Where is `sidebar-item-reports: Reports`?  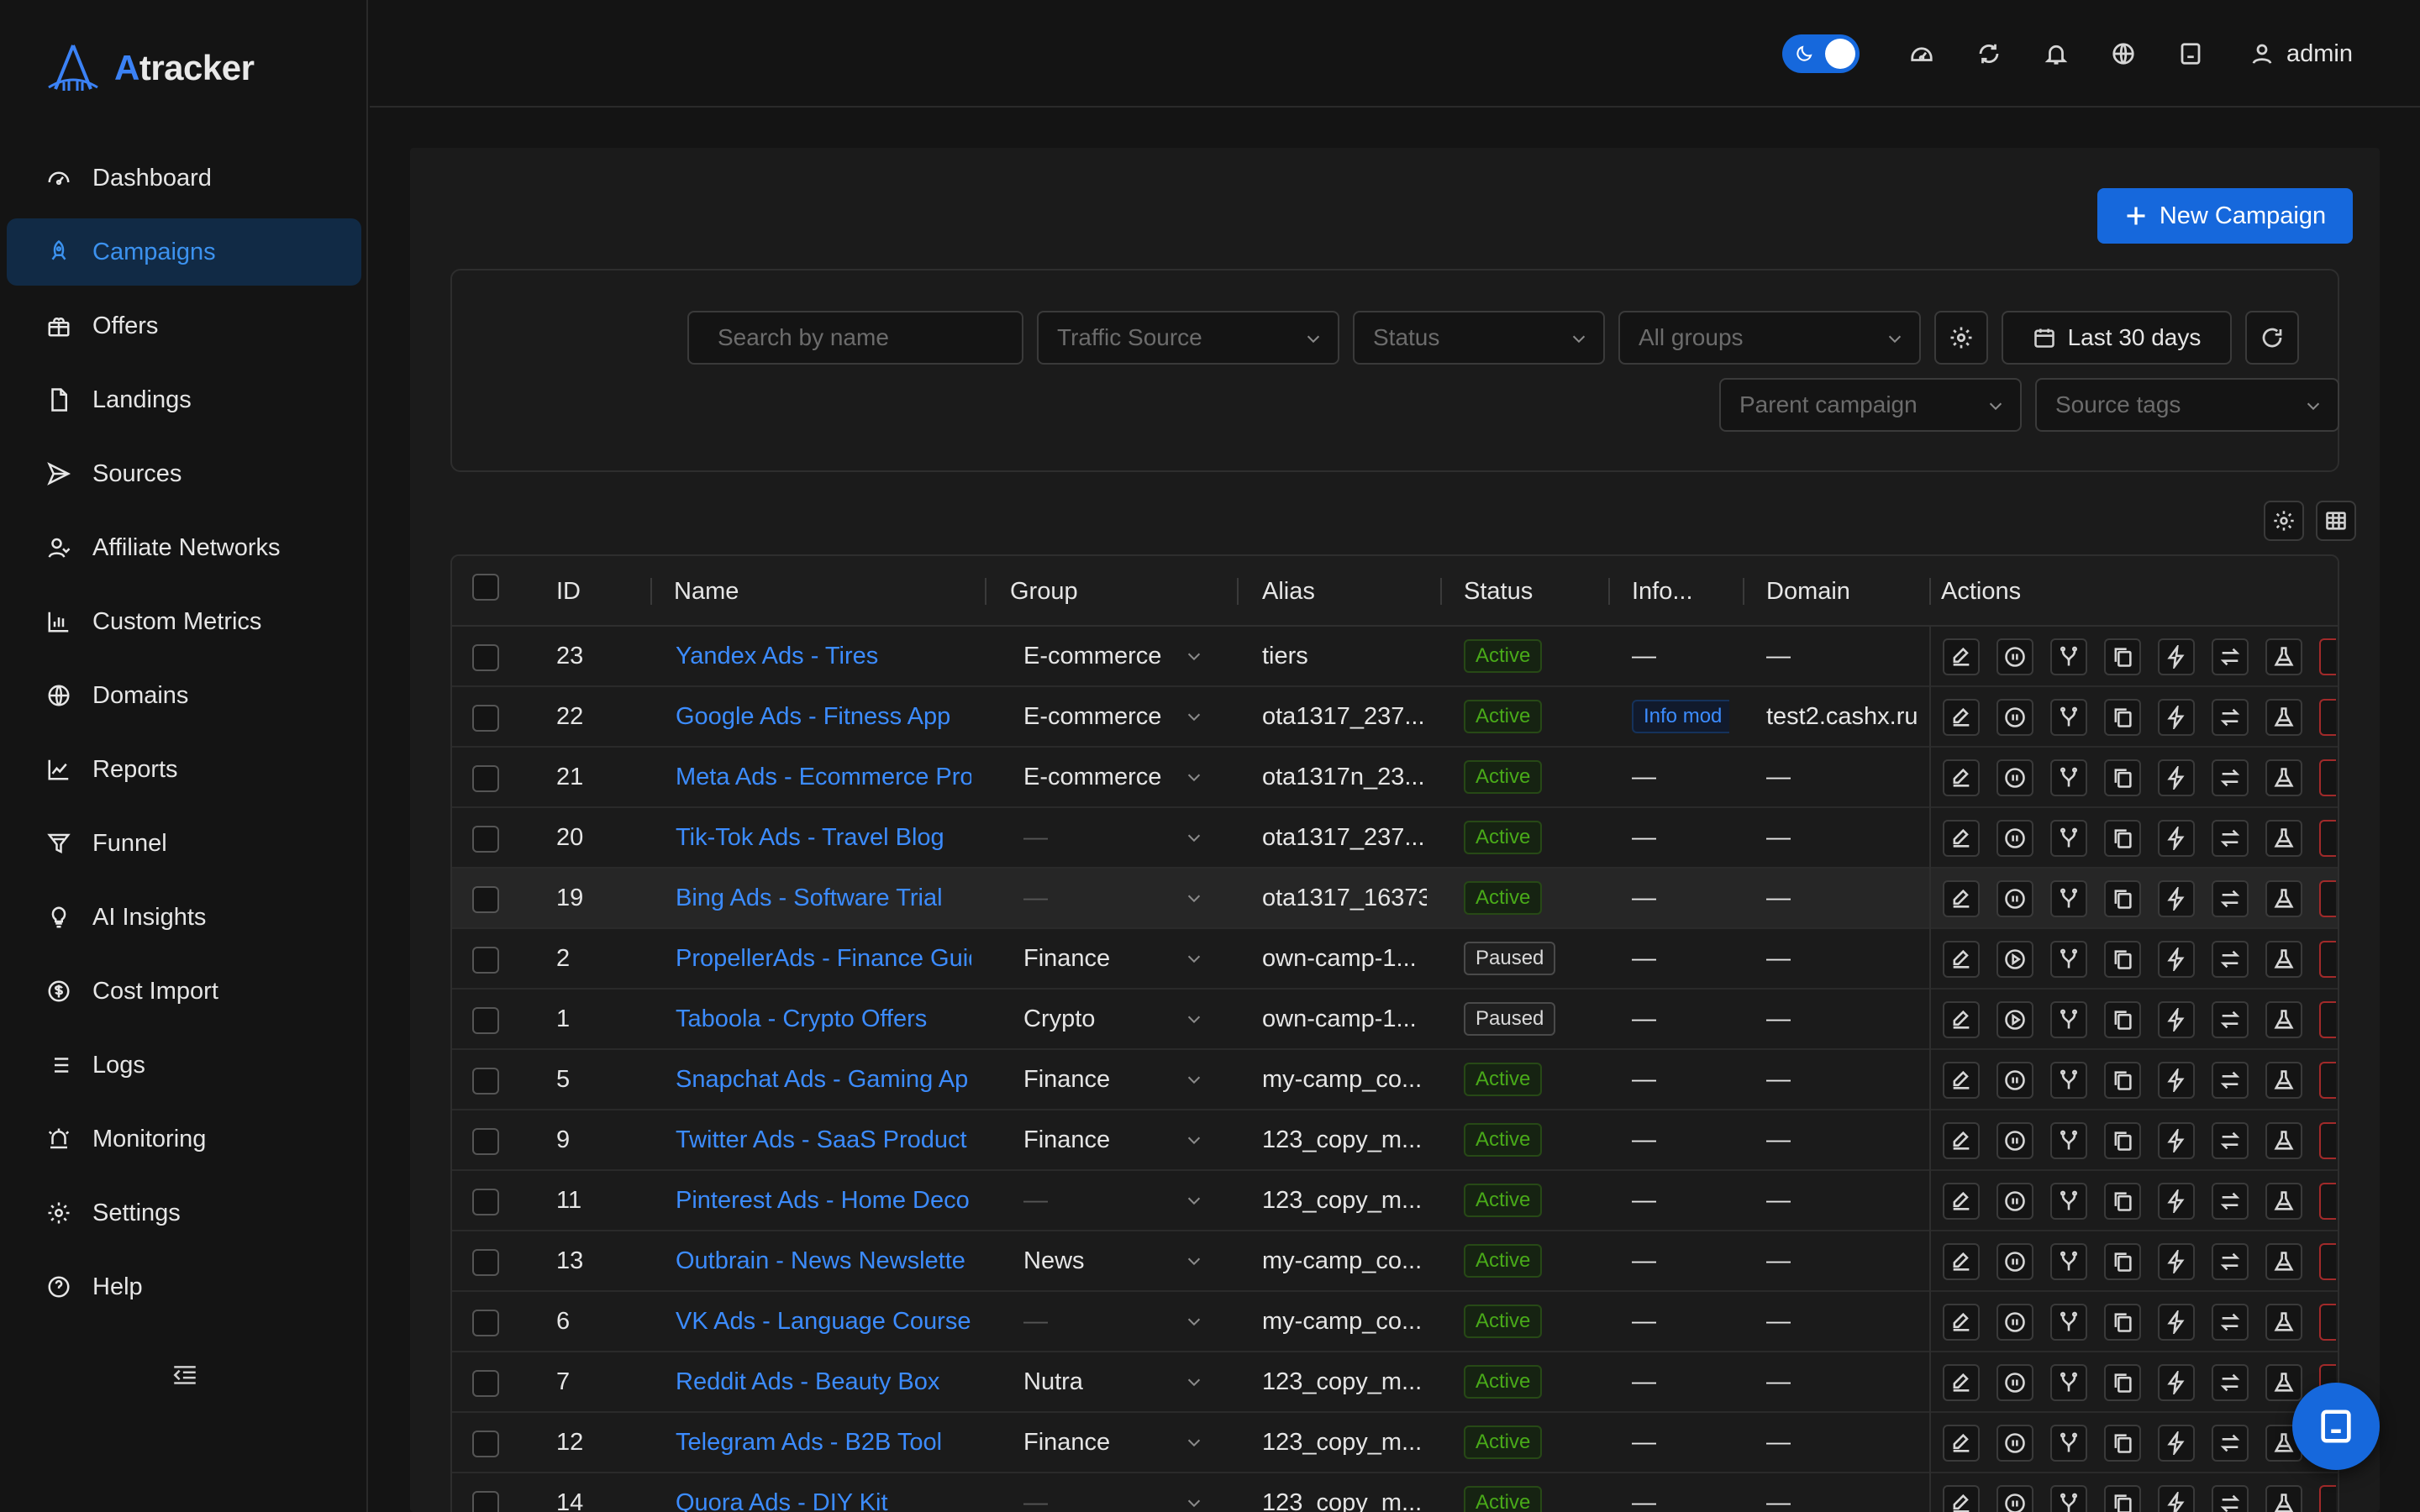
sidebar-item-reports: Reports is located at coordinates (184, 769).